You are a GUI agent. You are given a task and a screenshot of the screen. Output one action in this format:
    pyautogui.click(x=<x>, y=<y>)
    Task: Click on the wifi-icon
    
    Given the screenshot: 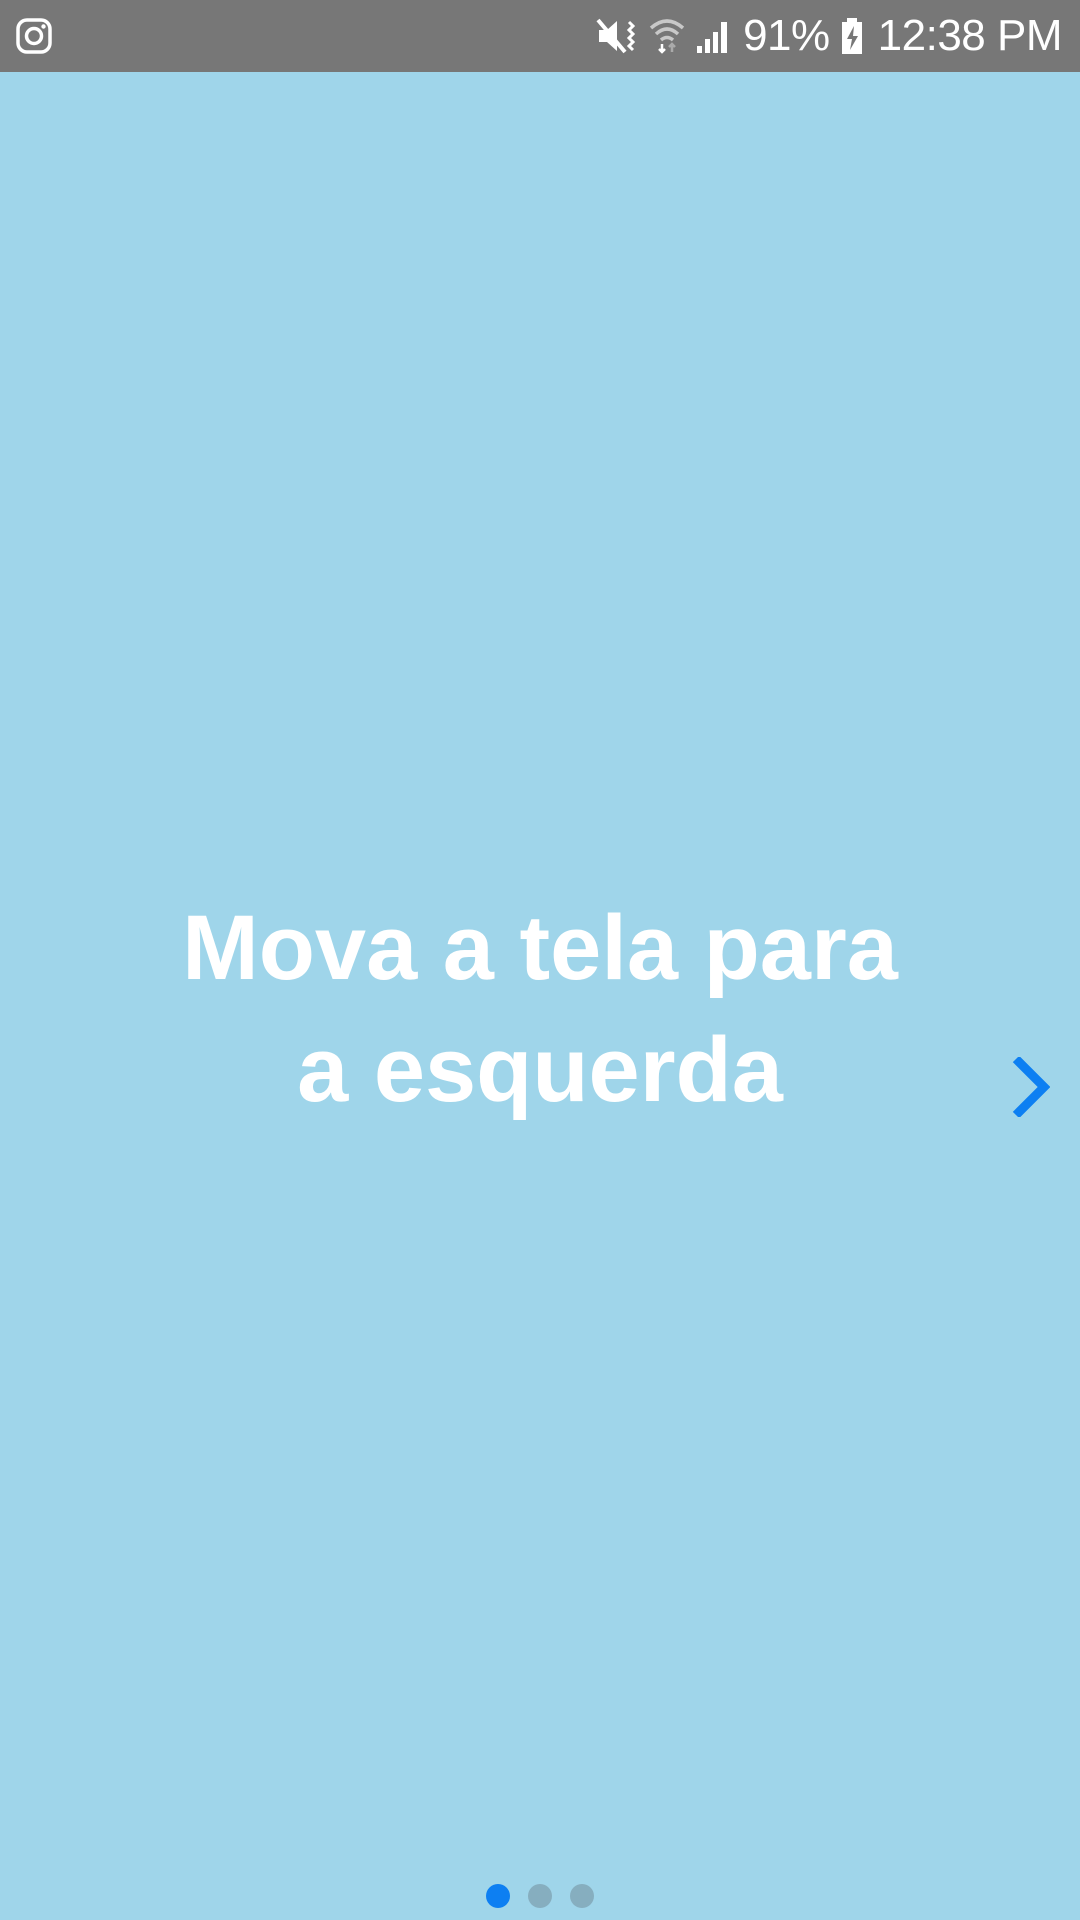 What is the action you would take?
    pyautogui.click(x=667, y=36)
    